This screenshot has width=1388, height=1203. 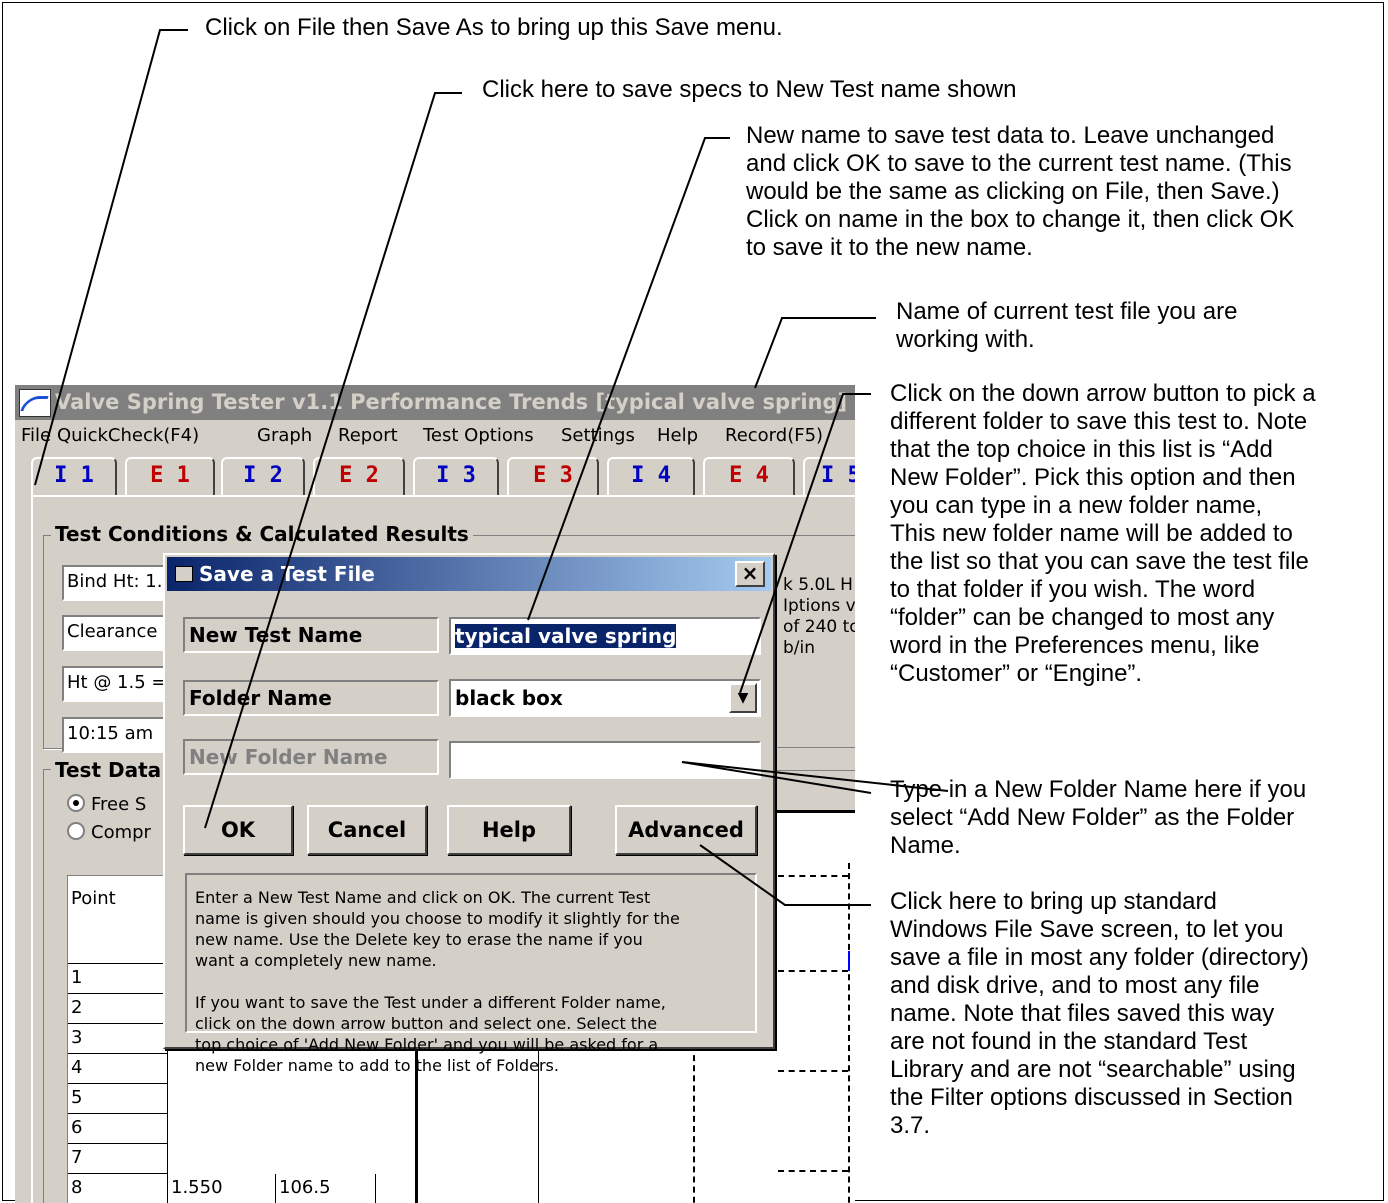 I want to click on folder-name-value: black box, so click(x=509, y=698).